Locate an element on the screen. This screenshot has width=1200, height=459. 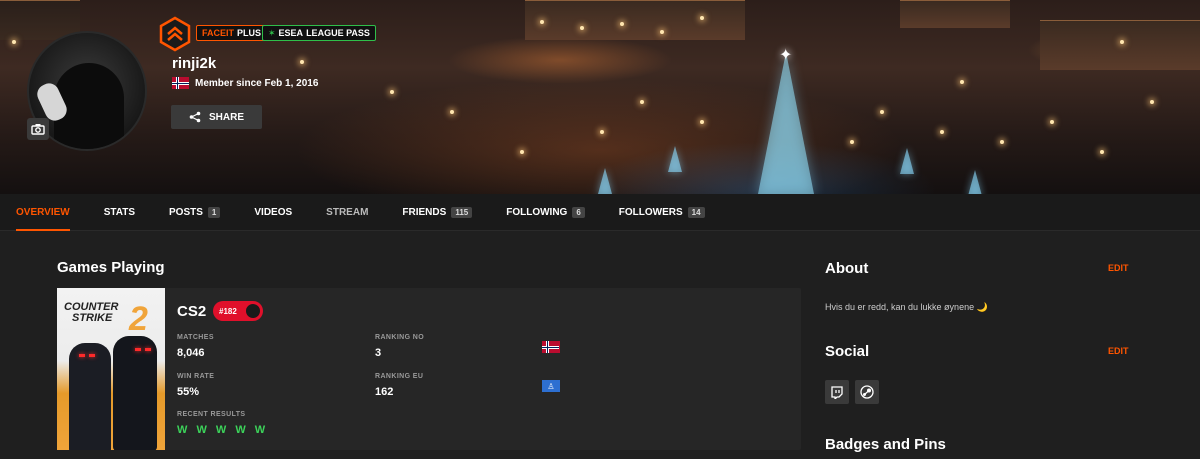
share-label: SHARE is located at coordinates (226, 117).